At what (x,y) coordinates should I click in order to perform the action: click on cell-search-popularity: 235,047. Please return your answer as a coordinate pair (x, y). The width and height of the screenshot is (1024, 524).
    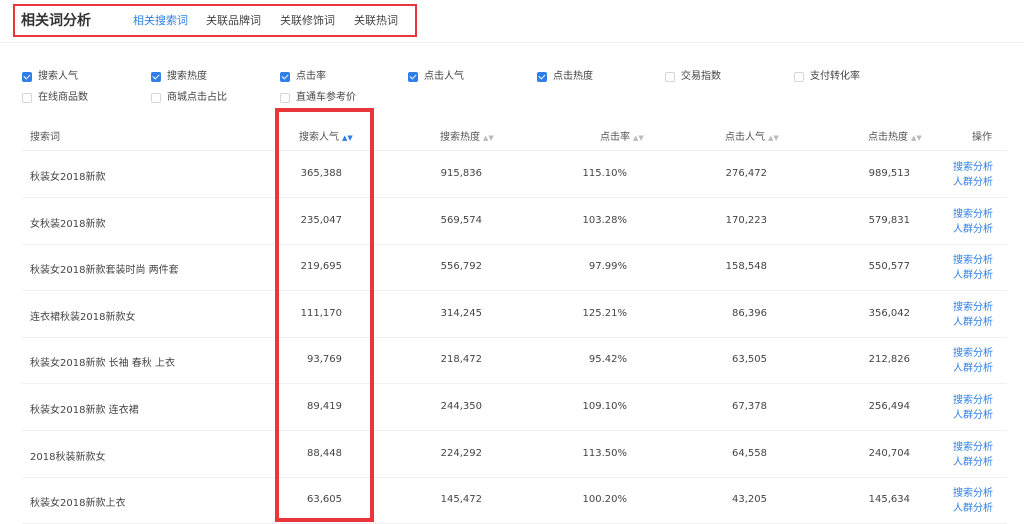
    Looking at the image, I should click on (321, 220).